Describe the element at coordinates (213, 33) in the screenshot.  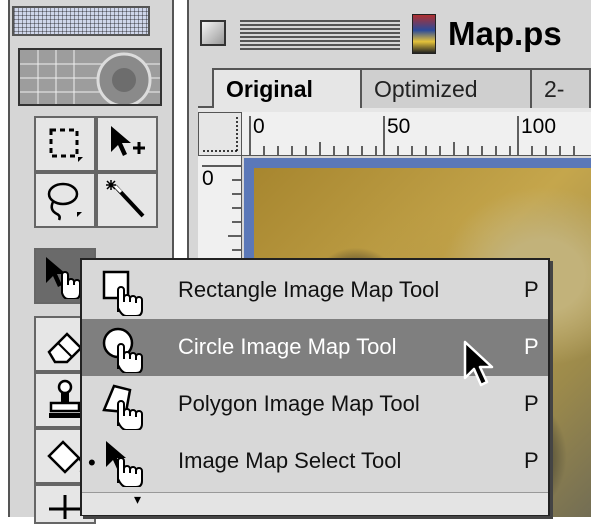
I see `window-close-box` at that location.